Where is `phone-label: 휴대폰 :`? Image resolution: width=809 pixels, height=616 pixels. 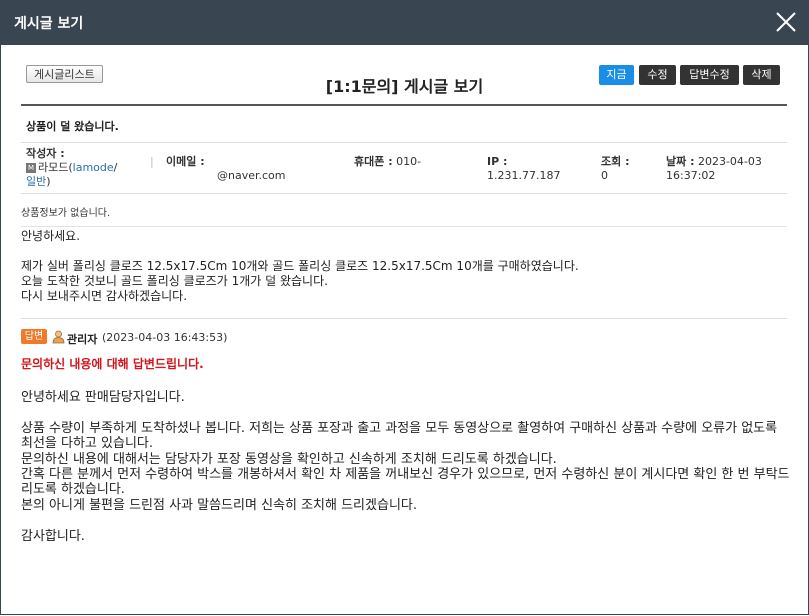
phone-label: 휴대폰 : is located at coordinates (373, 161).